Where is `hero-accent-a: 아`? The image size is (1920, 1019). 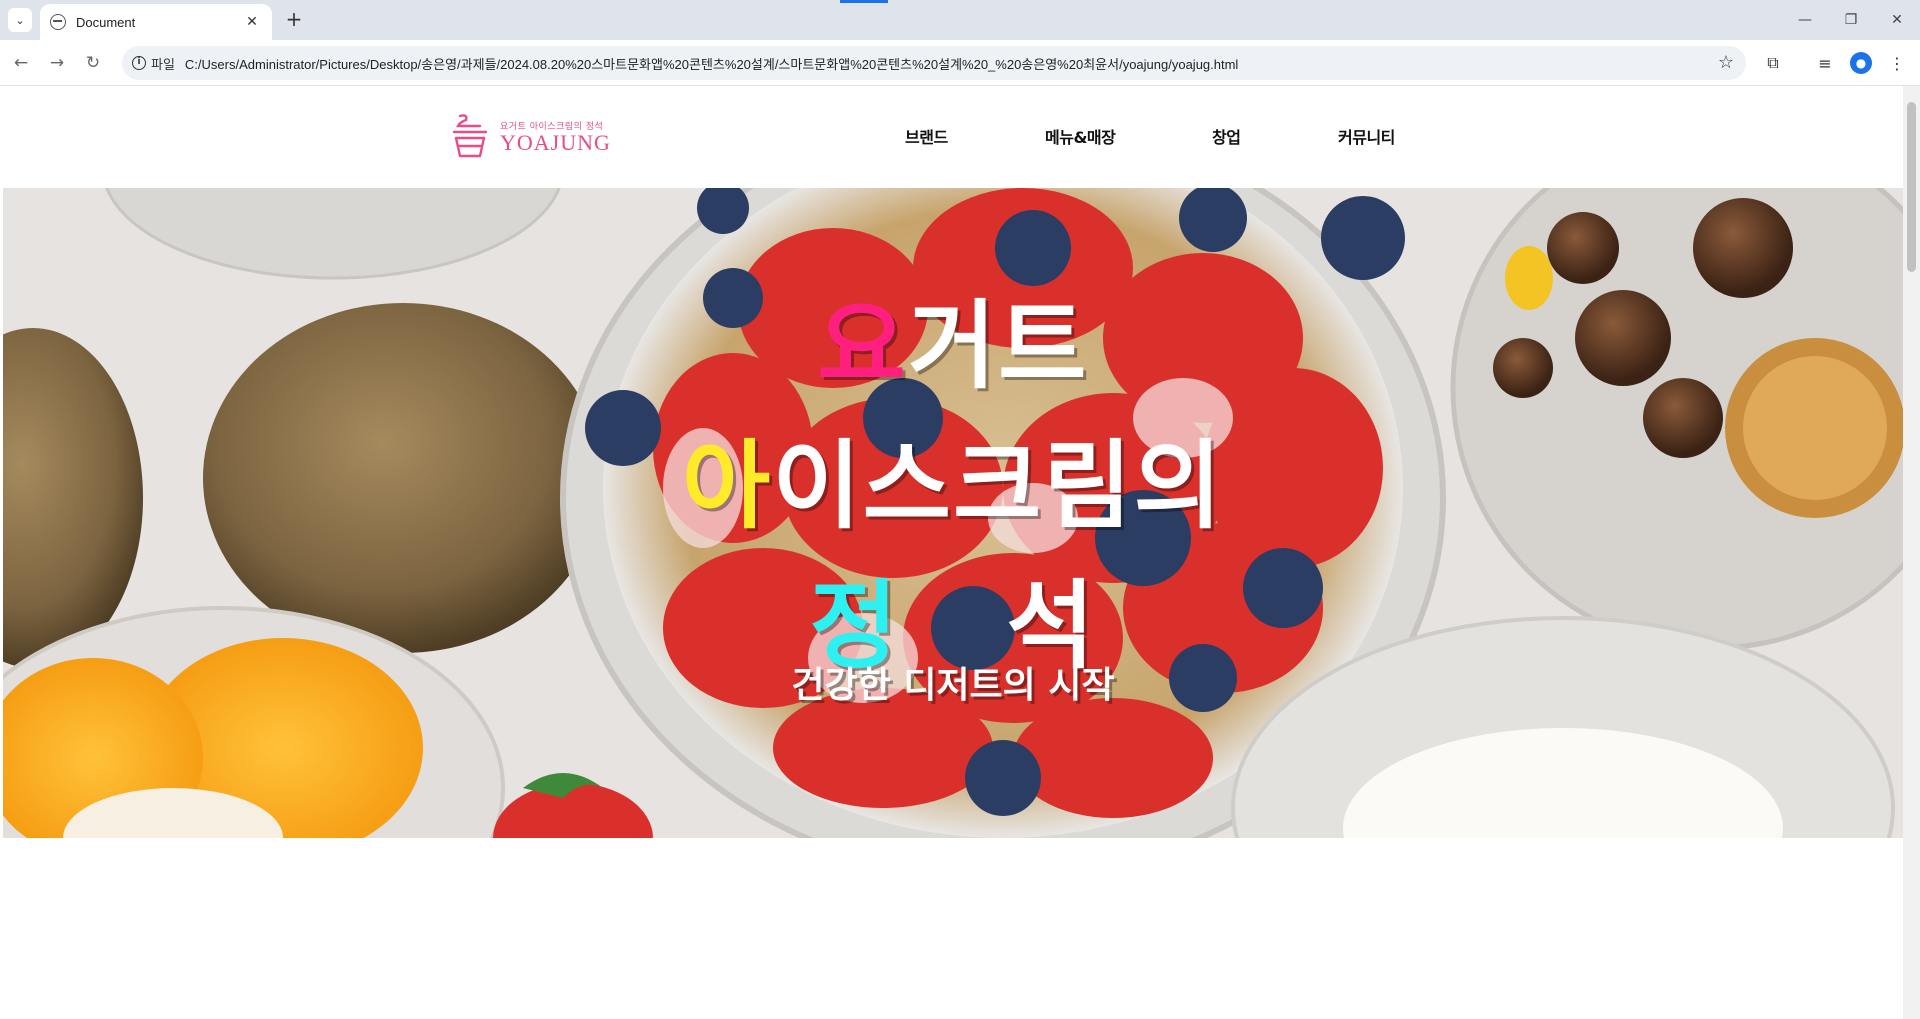
hero-accent-a: 아 is located at coordinates (727, 486).